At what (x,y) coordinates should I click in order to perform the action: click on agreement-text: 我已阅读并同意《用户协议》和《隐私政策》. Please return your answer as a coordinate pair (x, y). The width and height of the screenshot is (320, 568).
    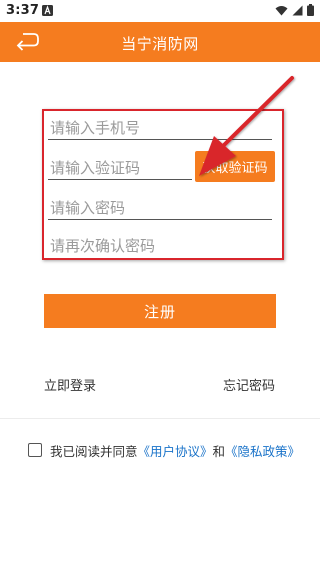
    Looking at the image, I should click on (175, 450).